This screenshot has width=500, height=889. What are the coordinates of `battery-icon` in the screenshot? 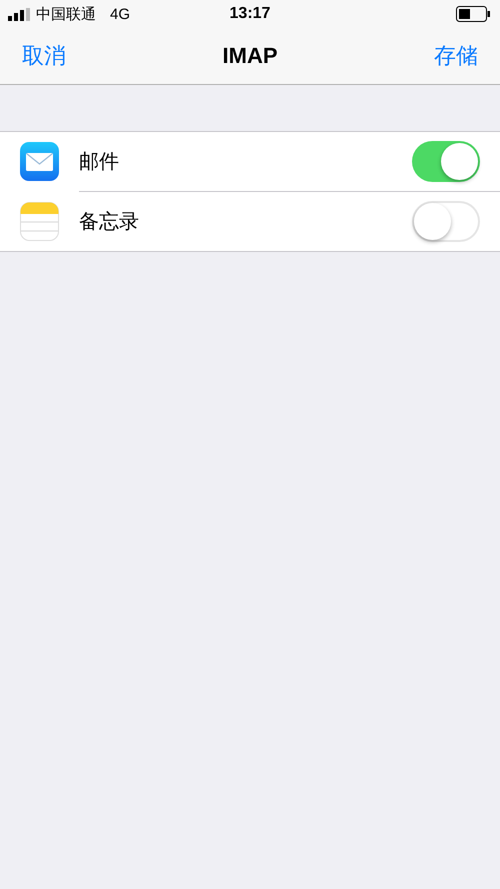 It's located at (473, 14).